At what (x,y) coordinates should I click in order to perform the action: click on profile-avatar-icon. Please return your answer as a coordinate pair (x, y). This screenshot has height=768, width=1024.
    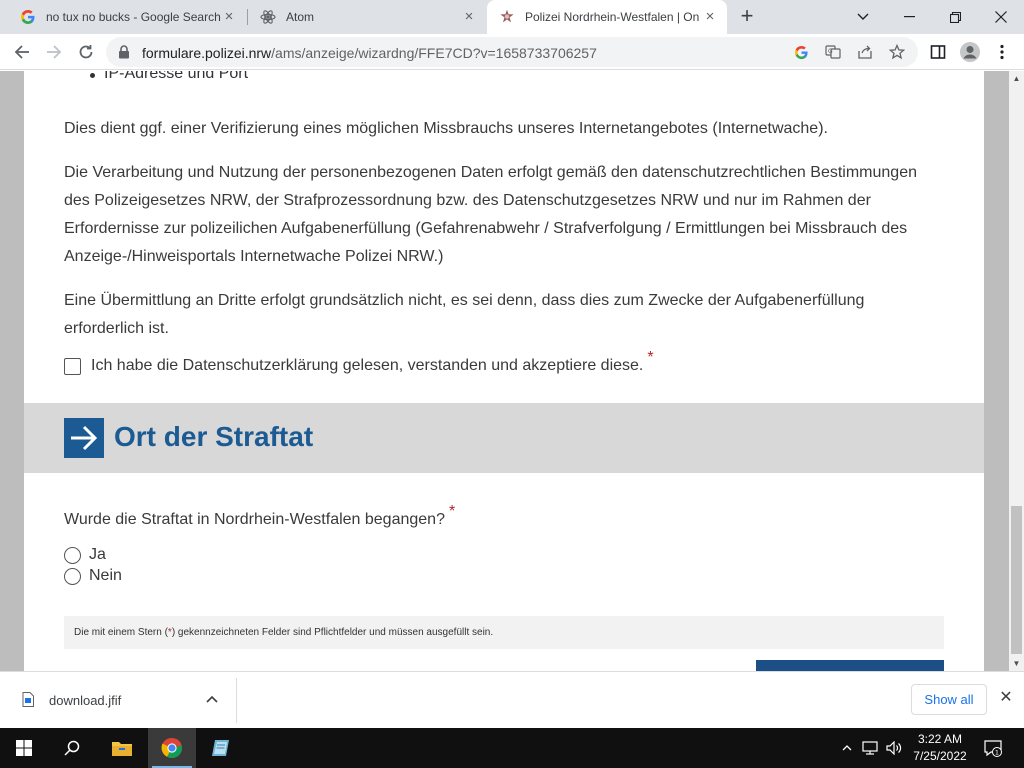
    Looking at the image, I should click on (970, 52).